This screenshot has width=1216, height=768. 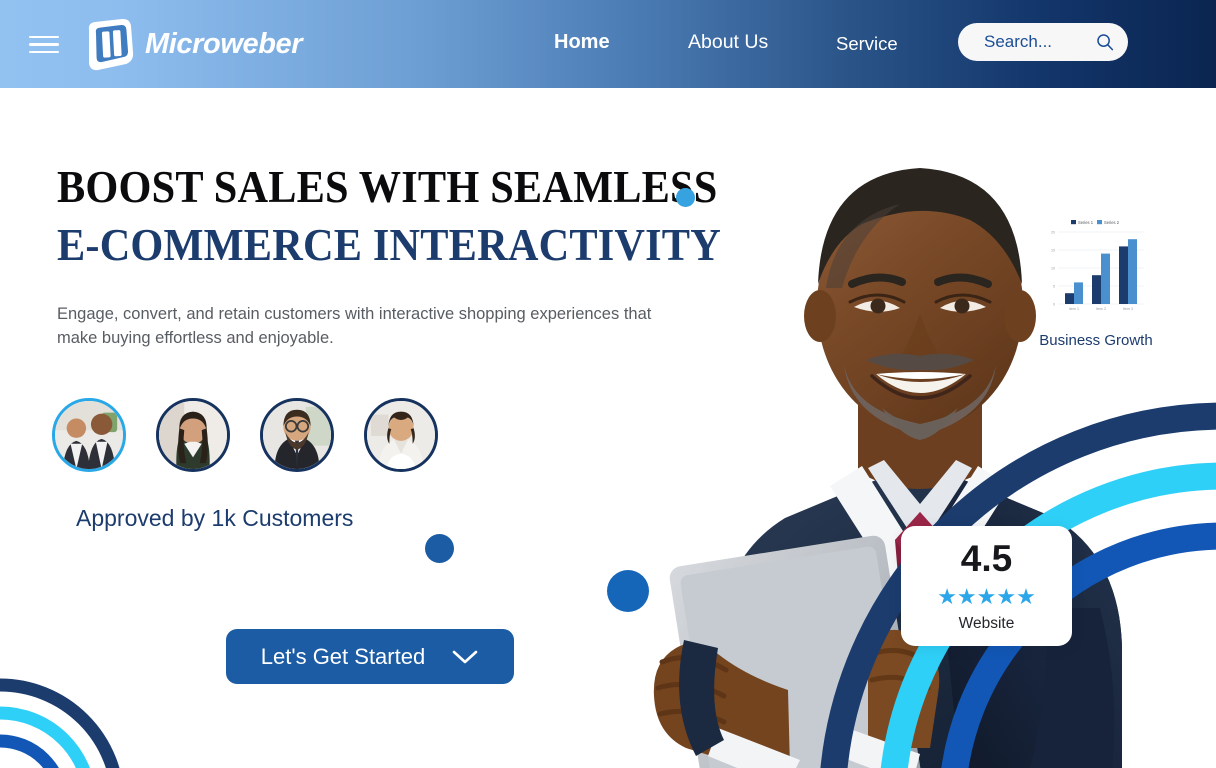 What do you see at coordinates (44, 44) in the screenshot?
I see `hamburger-icon` at bounding box center [44, 44].